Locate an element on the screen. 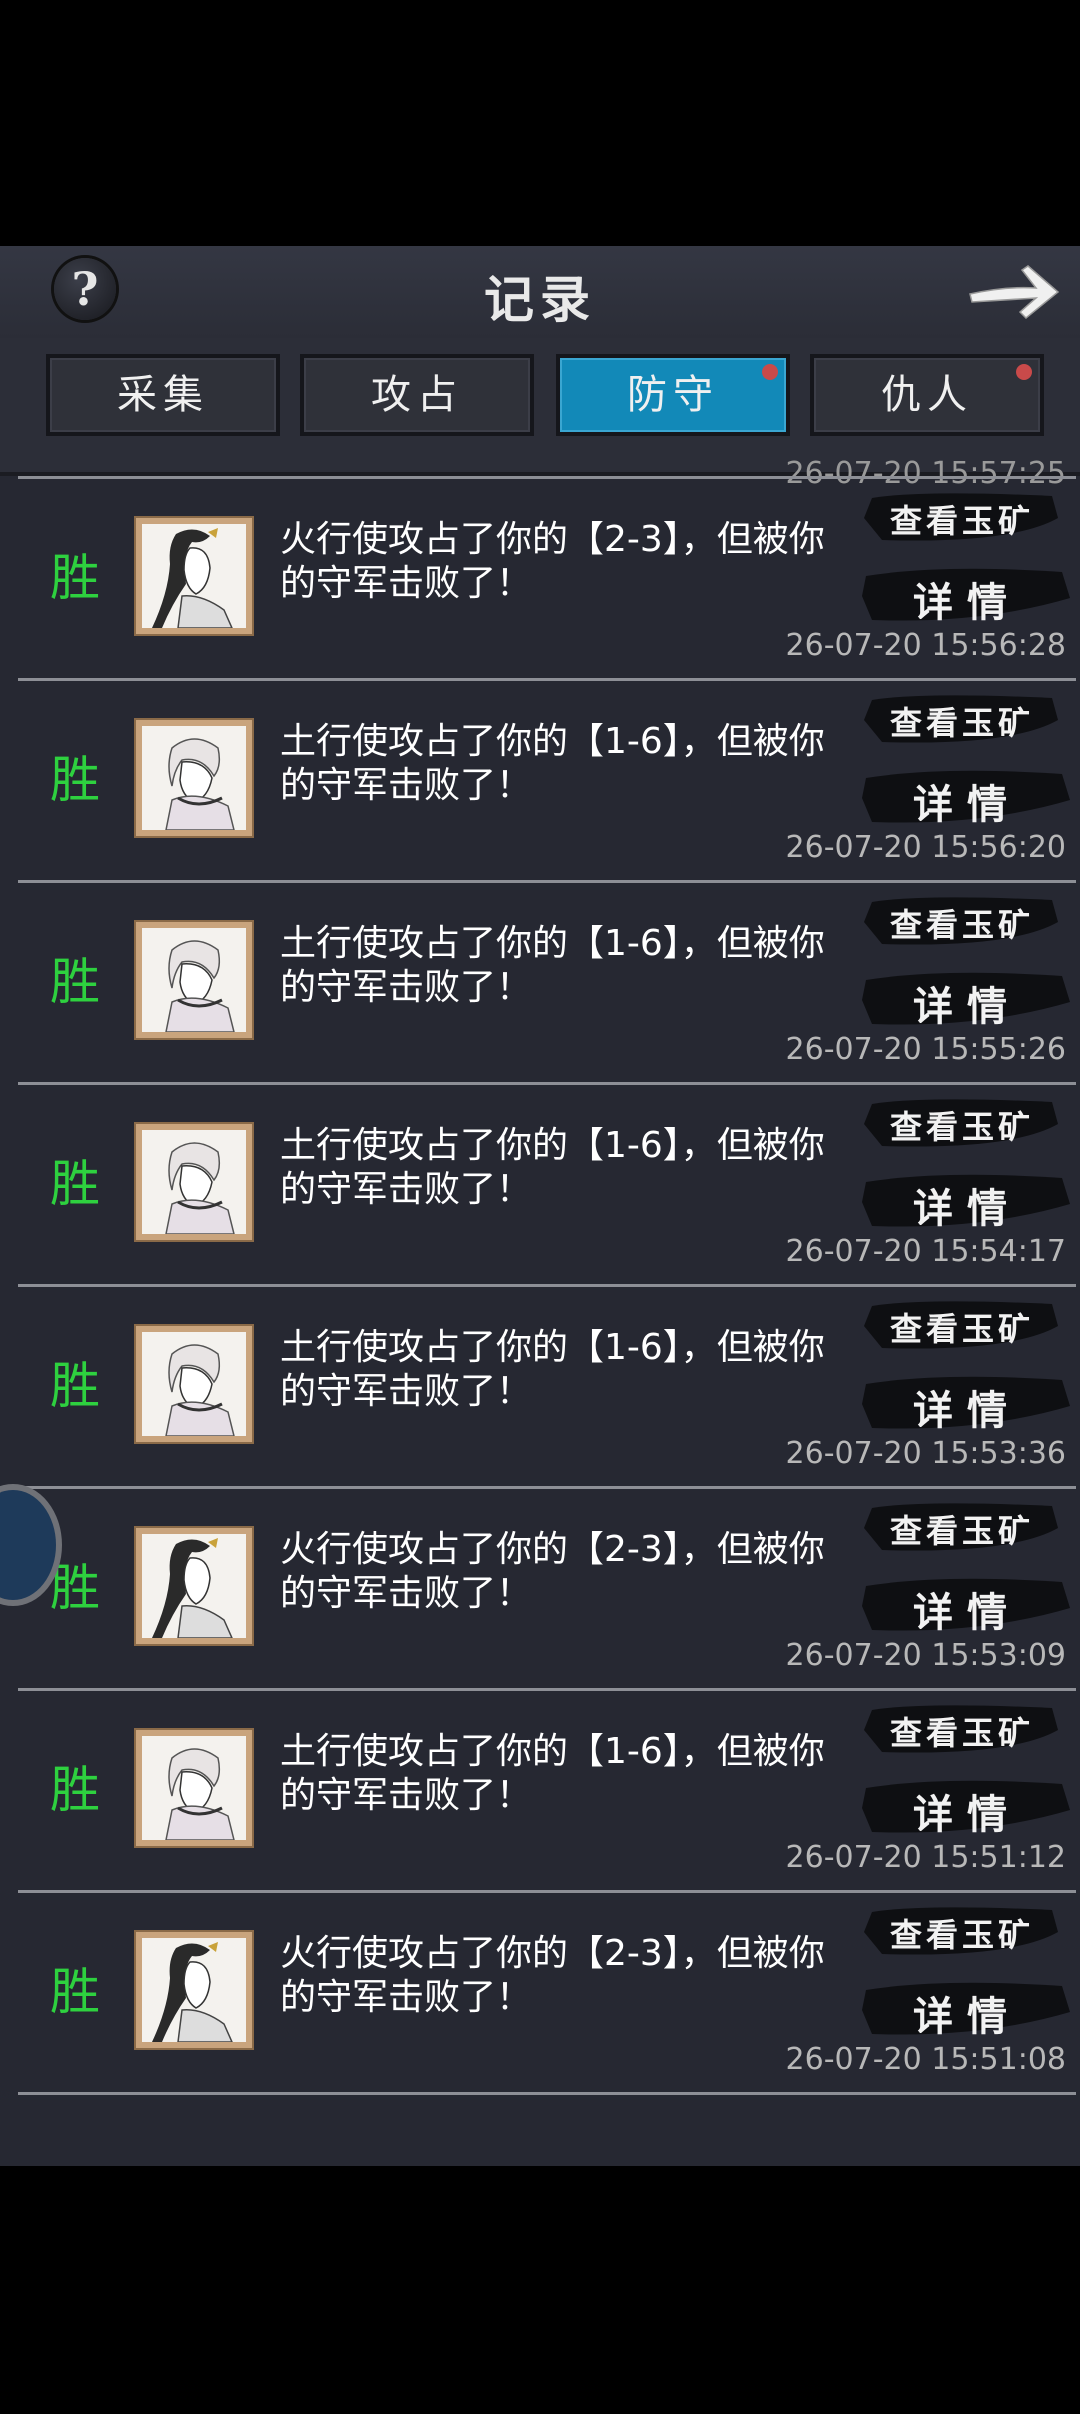  page-title: 记录 is located at coordinates (540, 299).